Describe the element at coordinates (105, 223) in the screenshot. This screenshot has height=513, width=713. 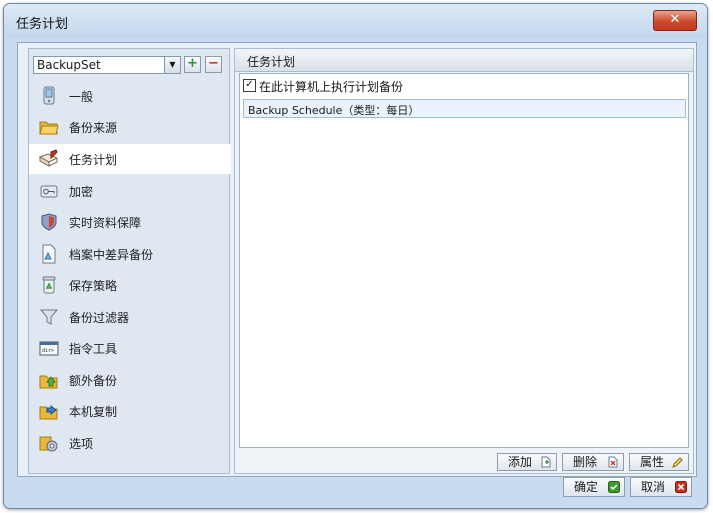
I see `sidebar-item-label: 实时资料保障` at that location.